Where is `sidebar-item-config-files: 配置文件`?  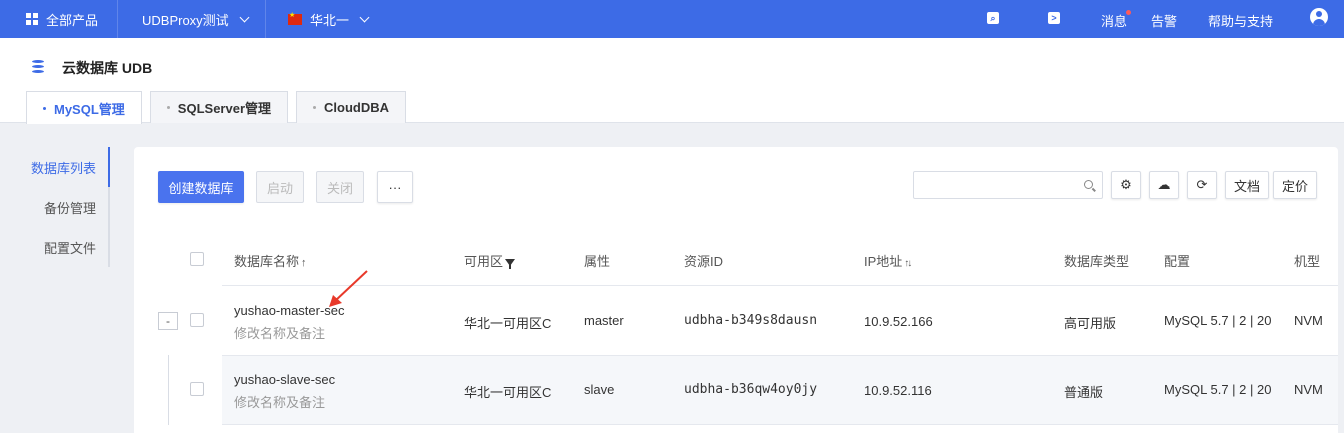 sidebar-item-config-files: 配置文件 is located at coordinates (67, 247).